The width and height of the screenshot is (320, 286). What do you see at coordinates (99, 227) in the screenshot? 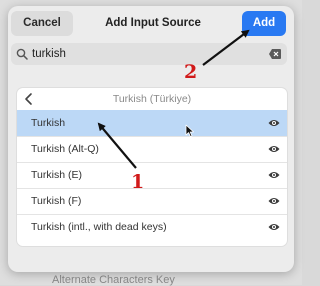
I see `list-item-label: Turkish (intl., with dead keys)` at bounding box center [99, 227].